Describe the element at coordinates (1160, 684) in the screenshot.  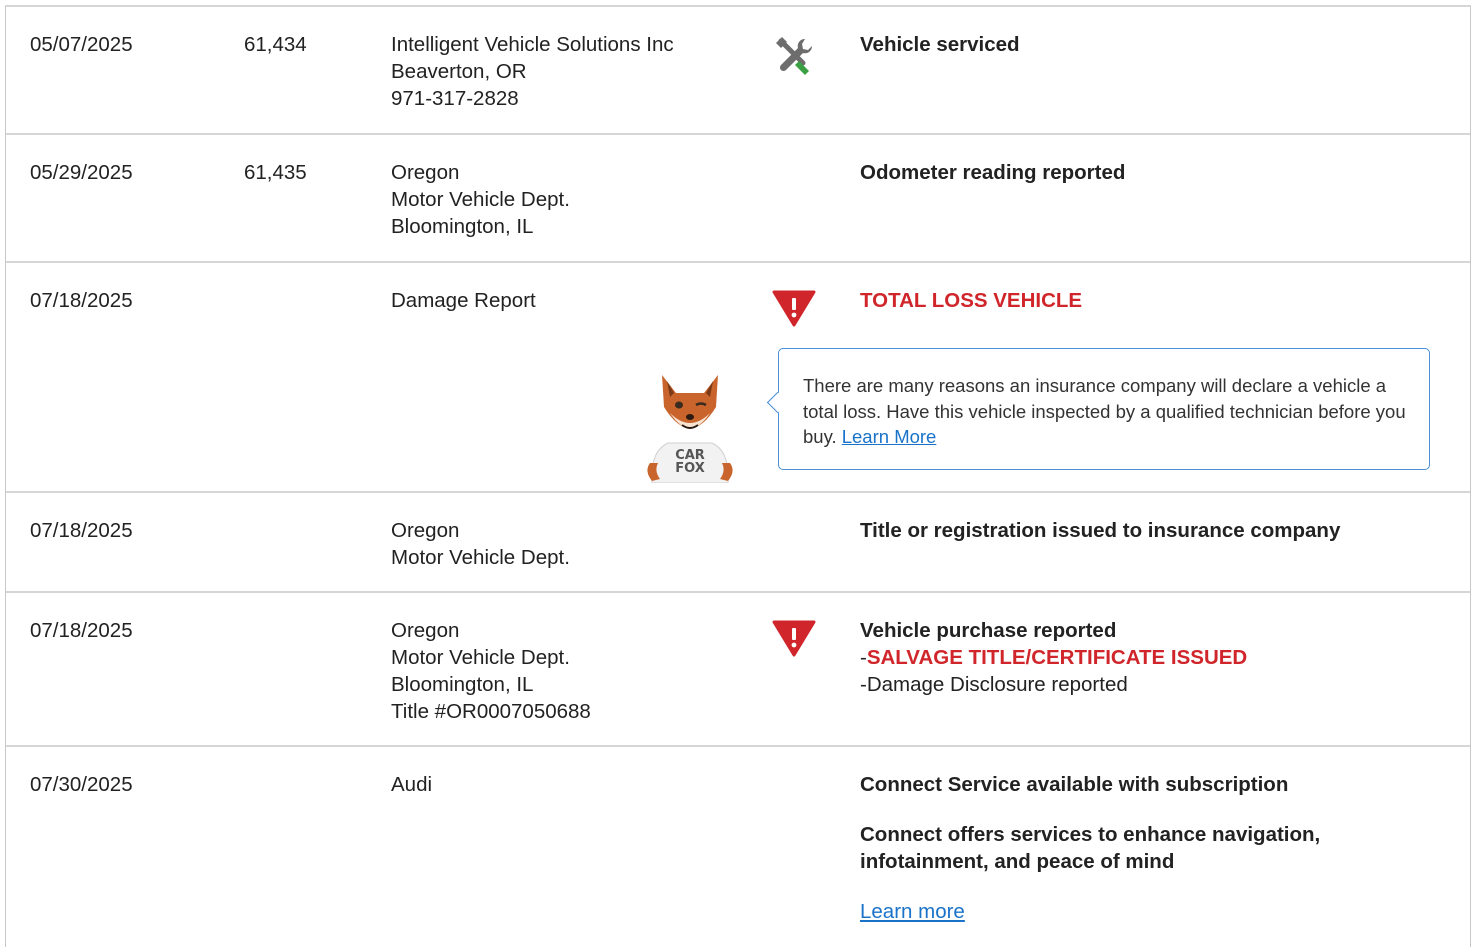
I see `comment-sub: -Damage Disclosure reported` at that location.